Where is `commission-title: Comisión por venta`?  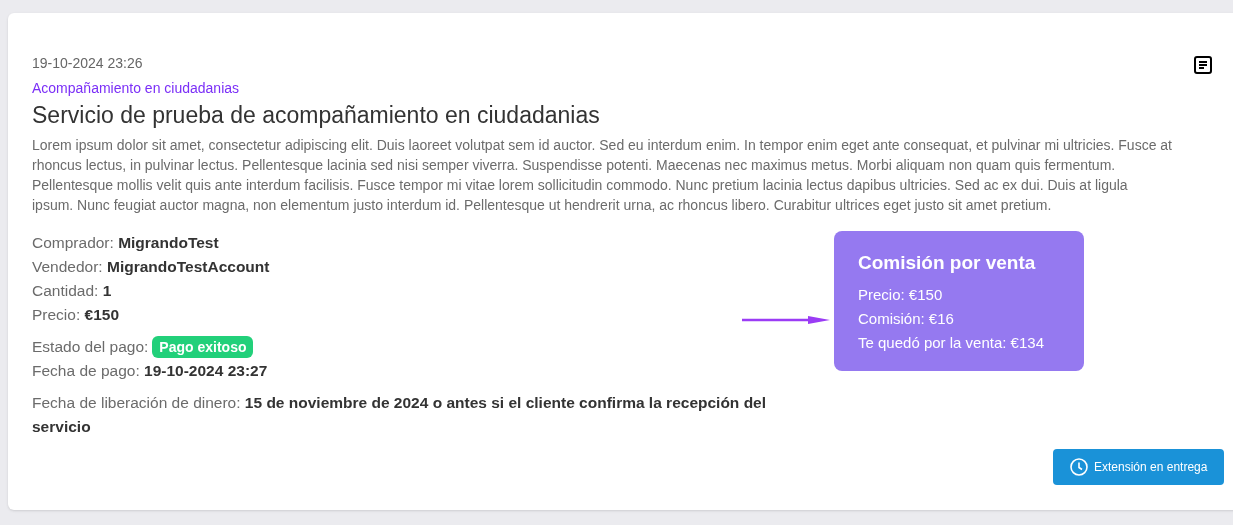 commission-title: Comisión por venta is located at coordinates (947, 263).